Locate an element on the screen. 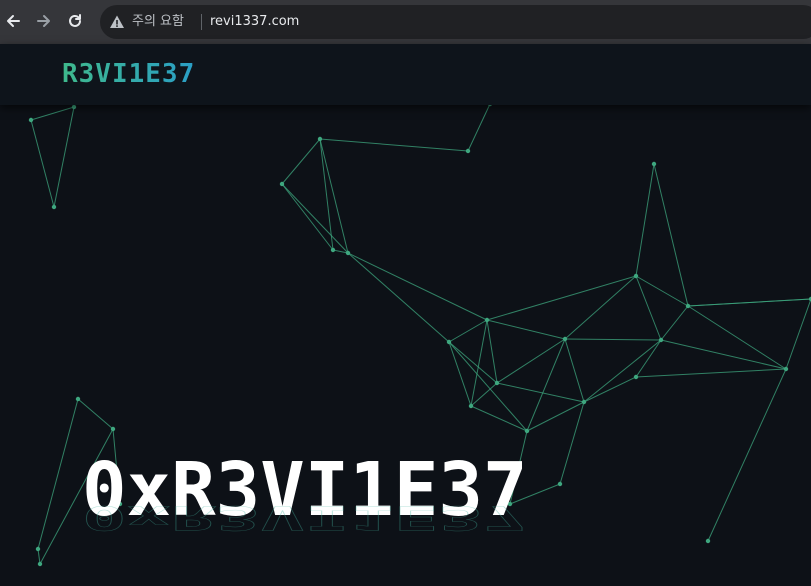 Image resolution: width=811 pixels, height=586 pixels. warning-icon is located at coordinates (117, 22).